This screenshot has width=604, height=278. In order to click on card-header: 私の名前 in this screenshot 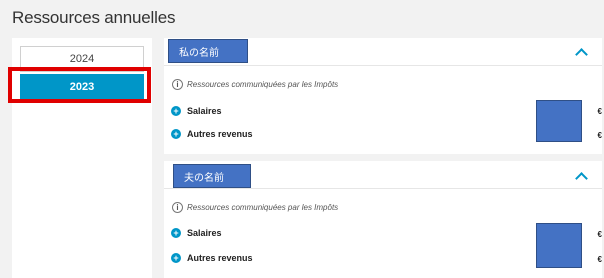, I will do `click(383, 52)`.